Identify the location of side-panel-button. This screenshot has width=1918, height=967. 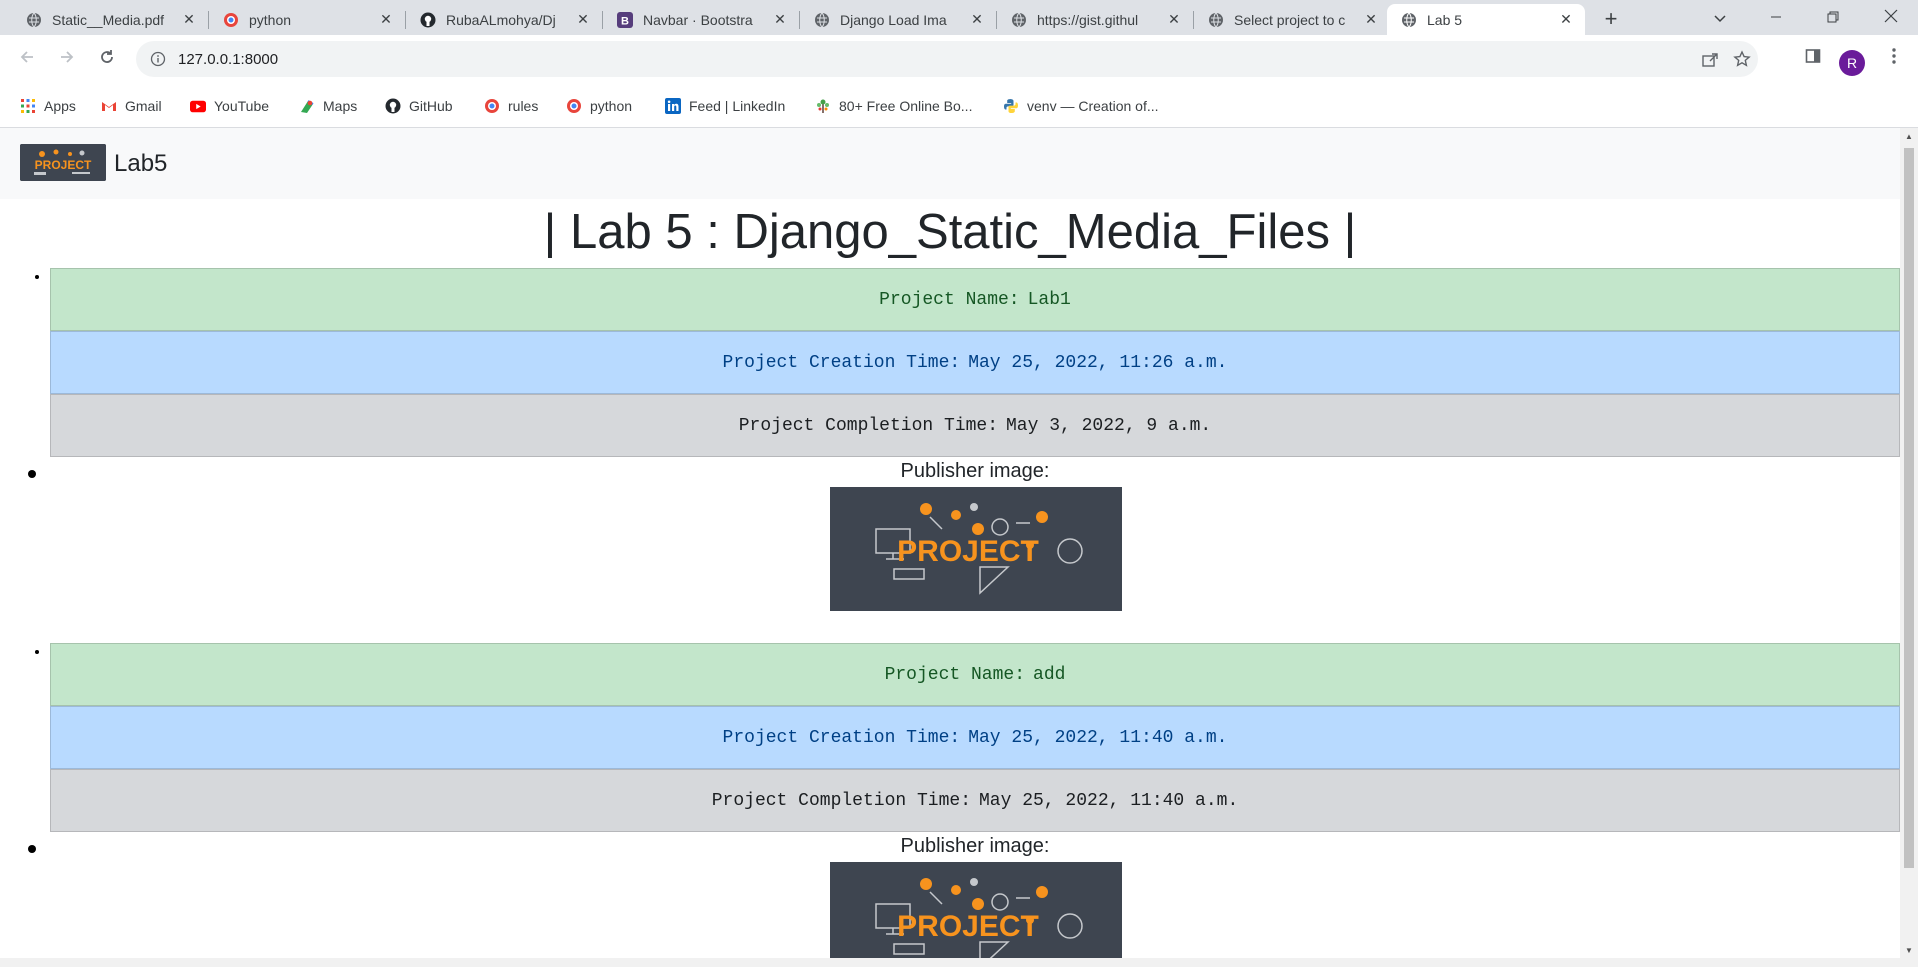
(1813, 58).